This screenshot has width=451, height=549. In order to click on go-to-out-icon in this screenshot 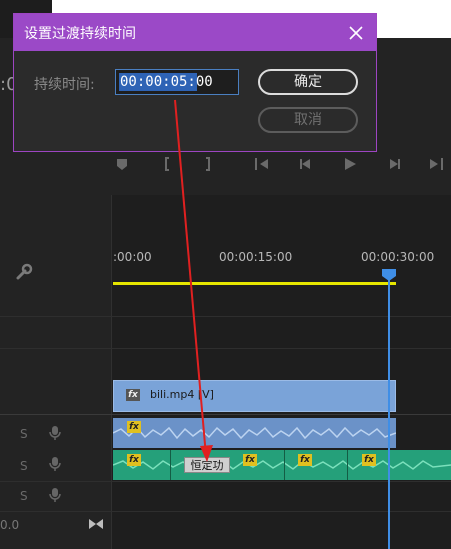, I will do `click(436, 164)`.